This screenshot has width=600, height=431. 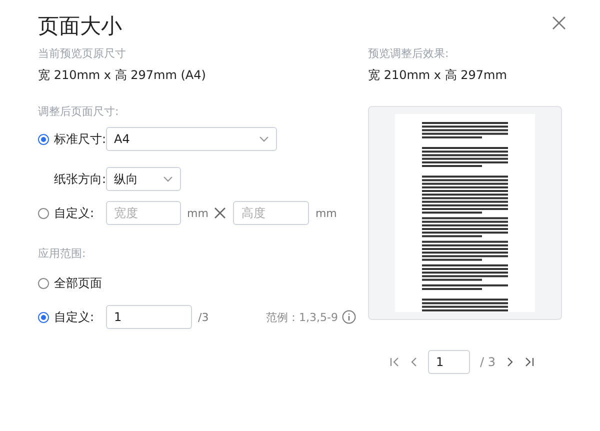 I want to click on page-field: 1, so click(x=449, y=362).